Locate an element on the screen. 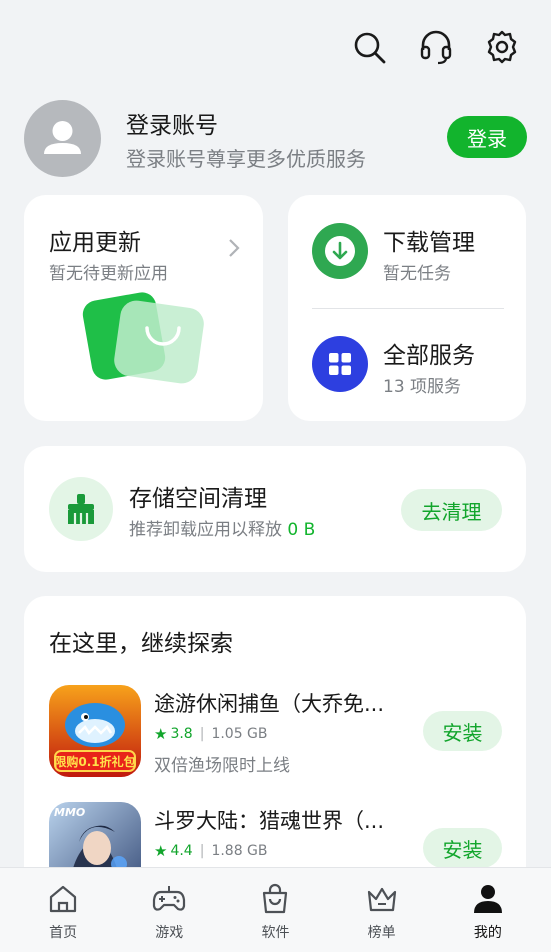 The height and width of the screenshot is (952, 551). storage-clean-prompt: 推荐卸载应用以释放 is located at coordinates (205, 530).